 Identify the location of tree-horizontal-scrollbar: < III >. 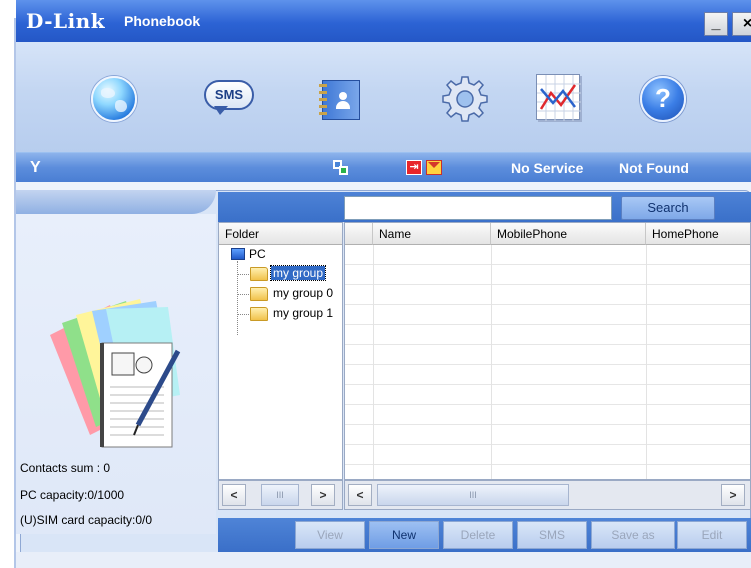
(280, 495).